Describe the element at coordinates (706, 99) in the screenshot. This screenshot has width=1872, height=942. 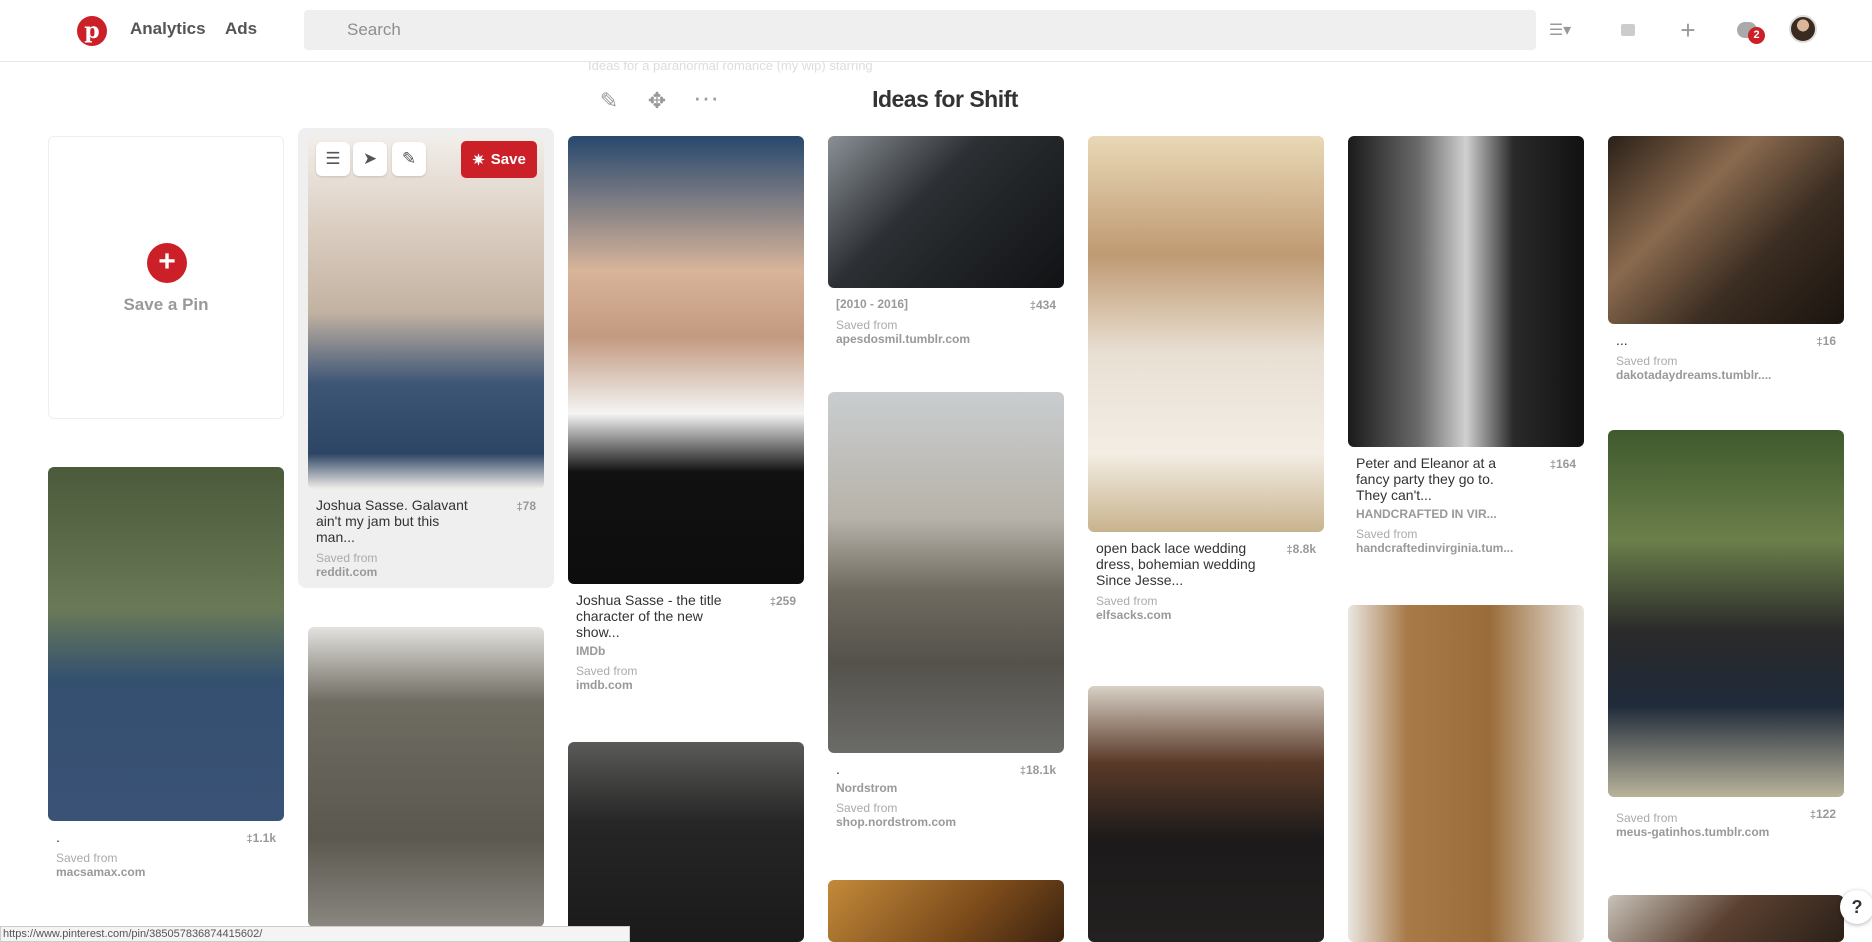
I see `more-options-icon: ···` at that location.